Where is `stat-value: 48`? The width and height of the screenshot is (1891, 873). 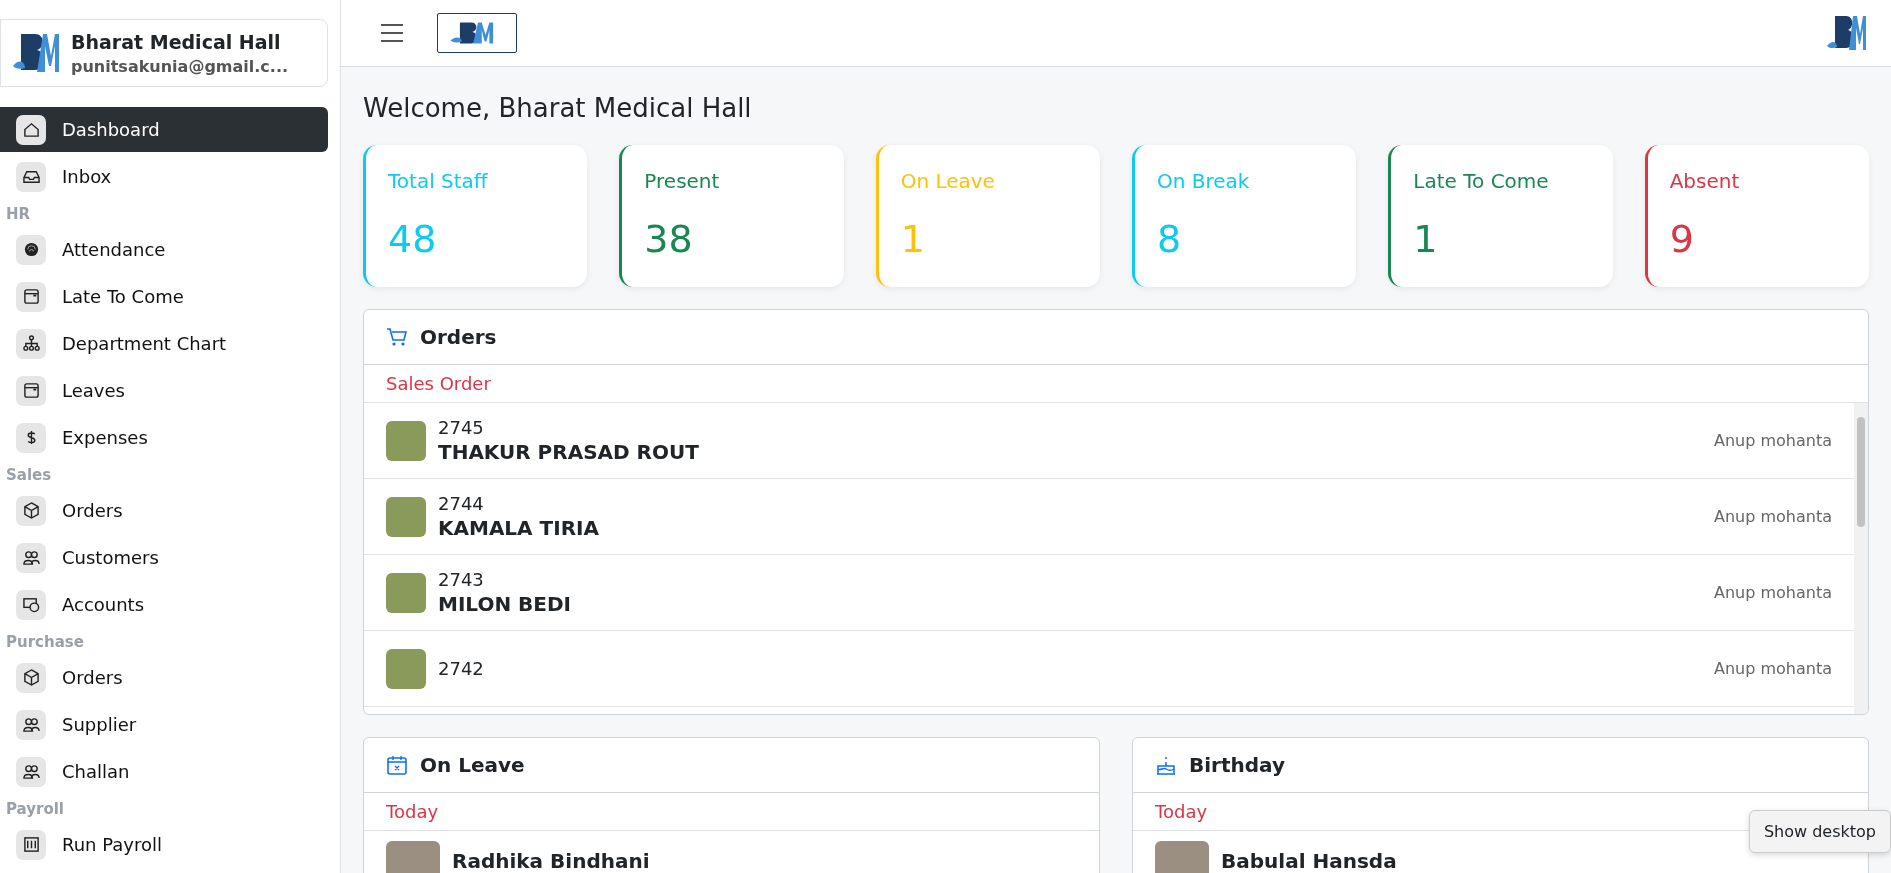 stat-value: 48 is located at coordinates (413, 239).